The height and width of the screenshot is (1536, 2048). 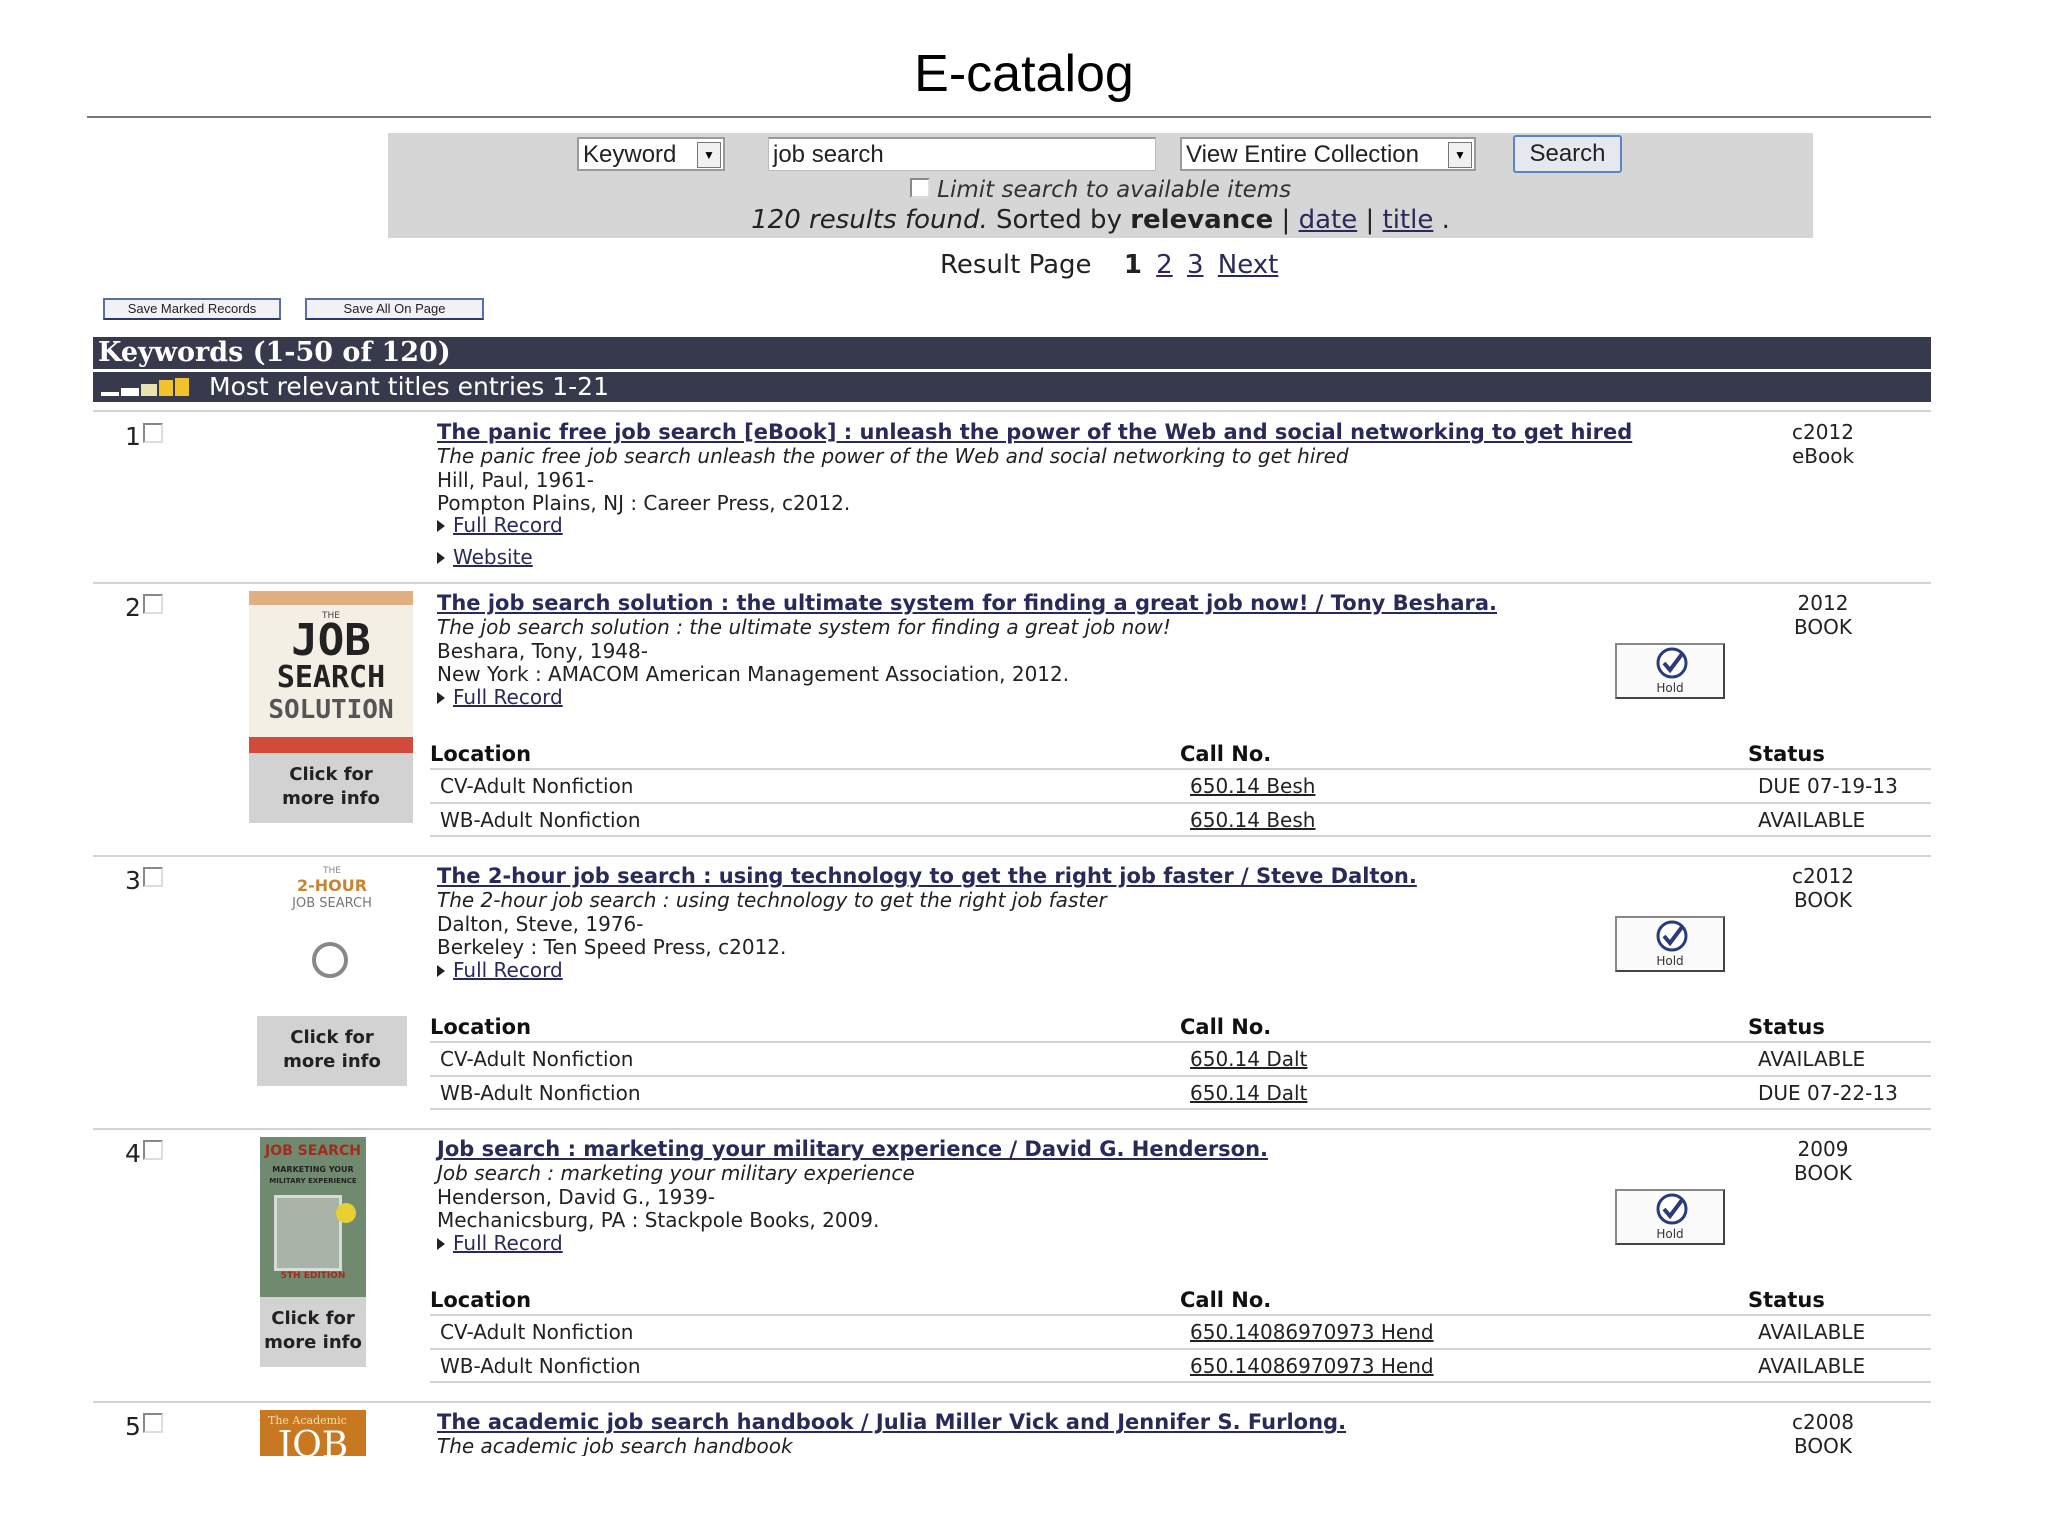 What do you see at coordinates (962, 154) in the screenshot?
I see `search-input: job search` at bounding box center [962, 154].